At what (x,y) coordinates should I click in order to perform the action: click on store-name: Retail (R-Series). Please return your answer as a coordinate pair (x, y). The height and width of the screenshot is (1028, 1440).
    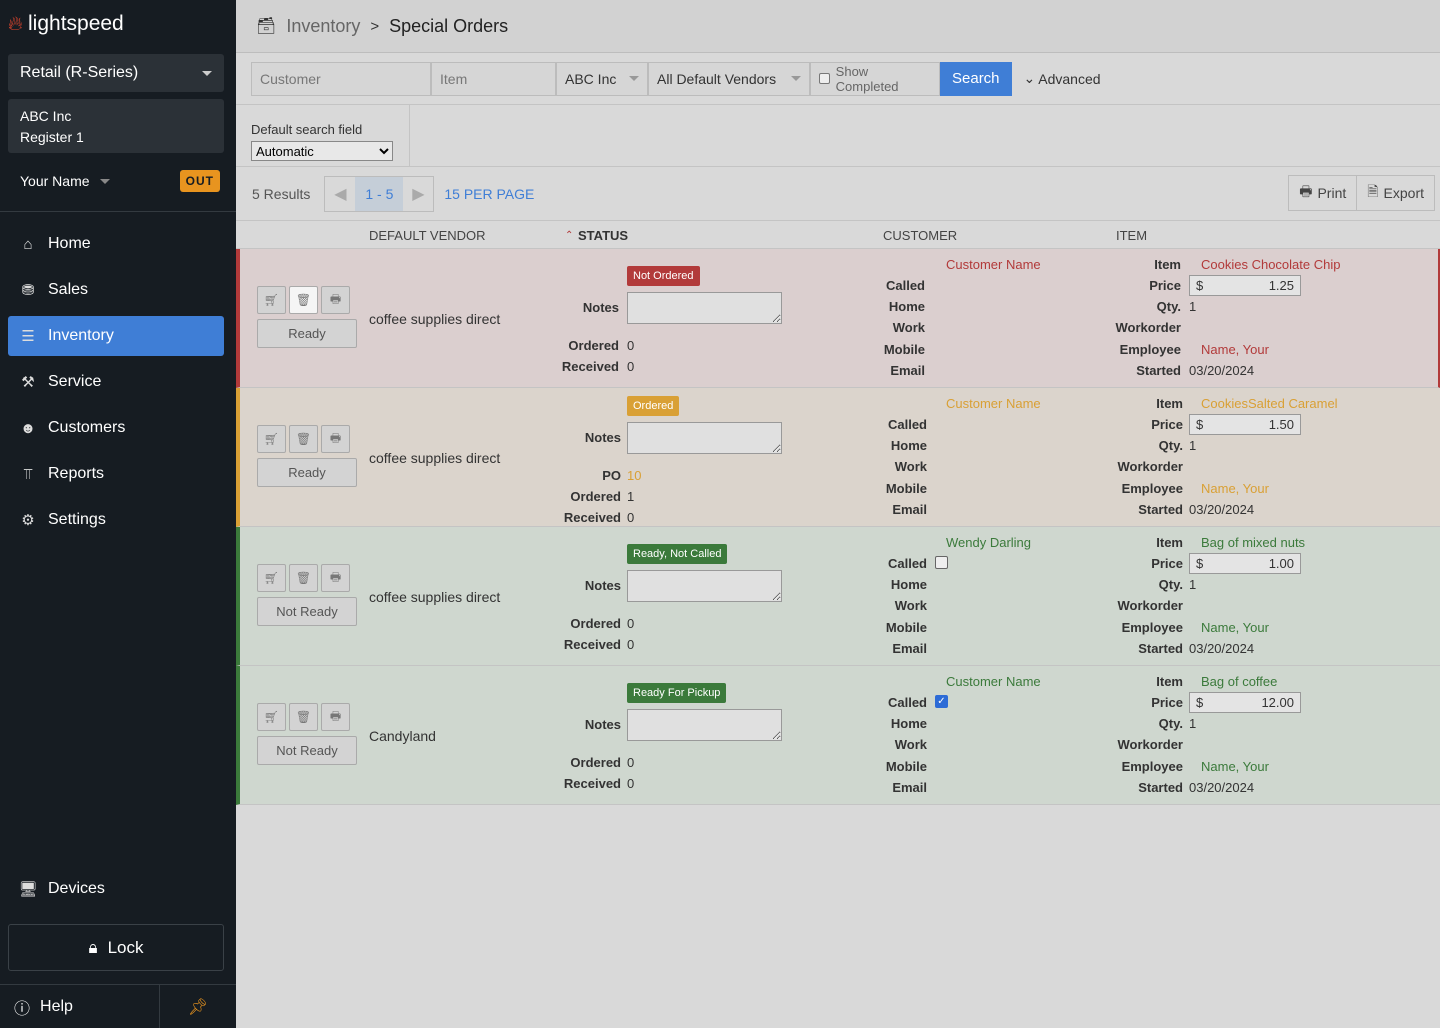
    Looking at the image, I should click on (79, 72).